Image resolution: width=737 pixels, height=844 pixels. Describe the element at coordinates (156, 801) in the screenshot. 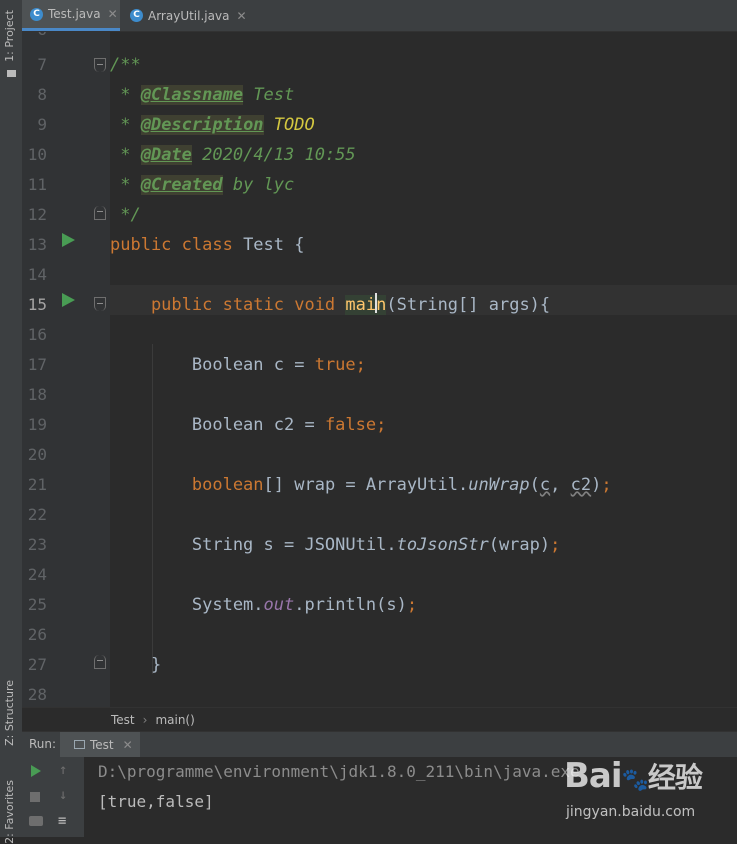

I see `console-output-line: [true,false]` at that location.